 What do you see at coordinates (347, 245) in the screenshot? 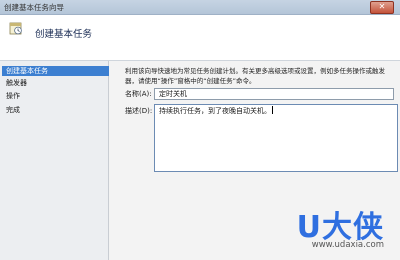
I see `watermark-url: www.udaxia.com` at bounding box center [347, 245].